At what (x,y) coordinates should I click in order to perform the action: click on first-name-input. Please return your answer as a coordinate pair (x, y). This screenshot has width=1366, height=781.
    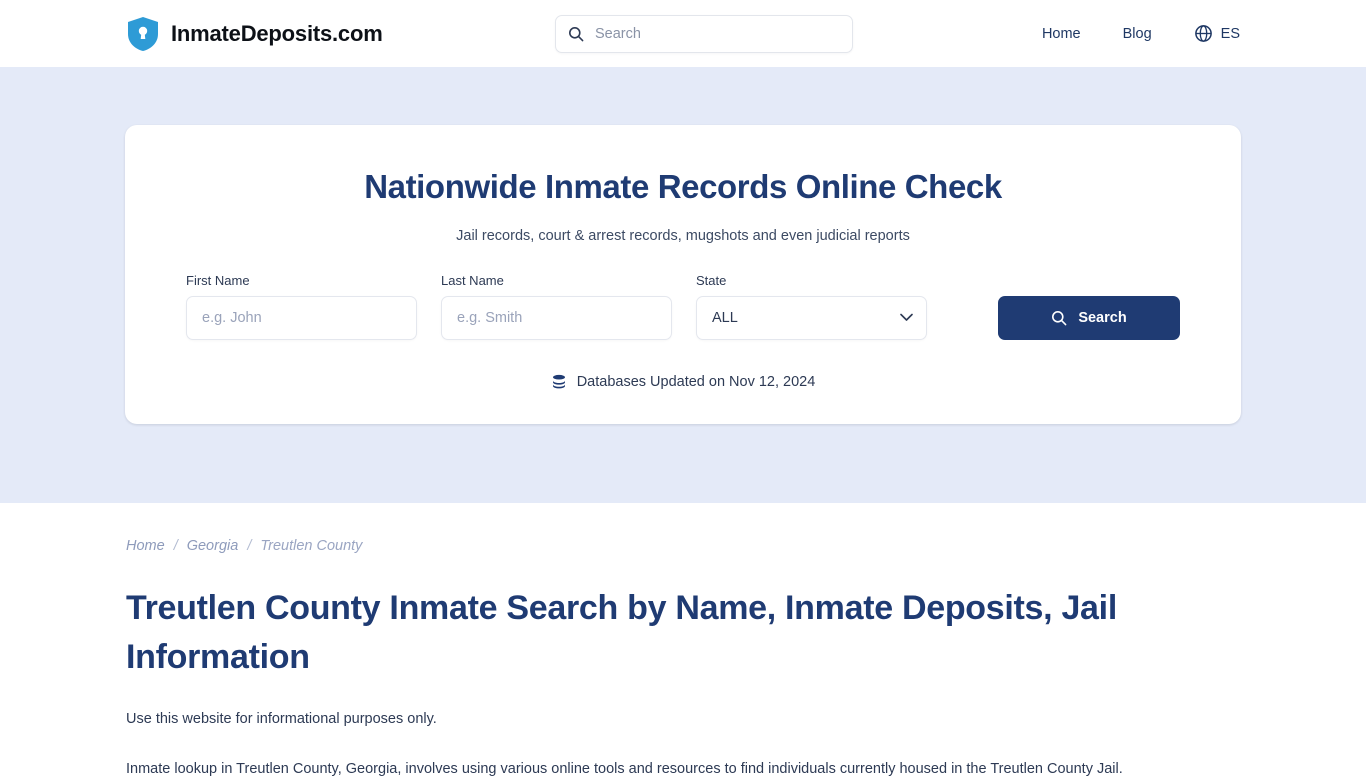
    Looking at the image, I should click on (301, 317).